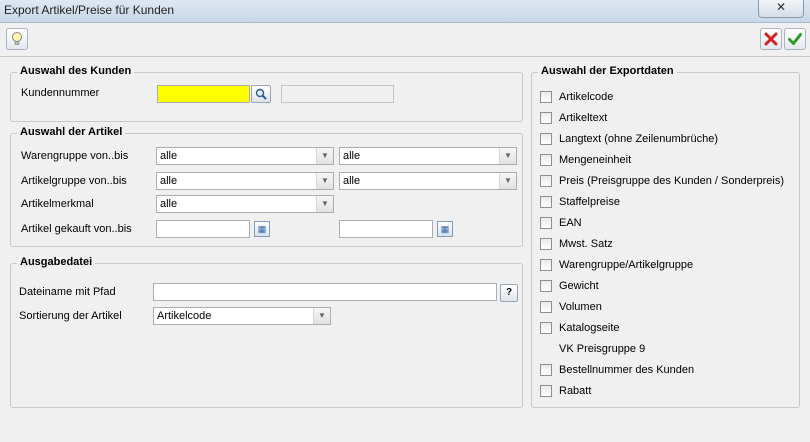 The width and height of the screenshot is (810, 442). Describe the element at coordinates (626, 265) in the screenshot. I see `export-option-label: Warengruppe/Artikelgruppe` at that location.